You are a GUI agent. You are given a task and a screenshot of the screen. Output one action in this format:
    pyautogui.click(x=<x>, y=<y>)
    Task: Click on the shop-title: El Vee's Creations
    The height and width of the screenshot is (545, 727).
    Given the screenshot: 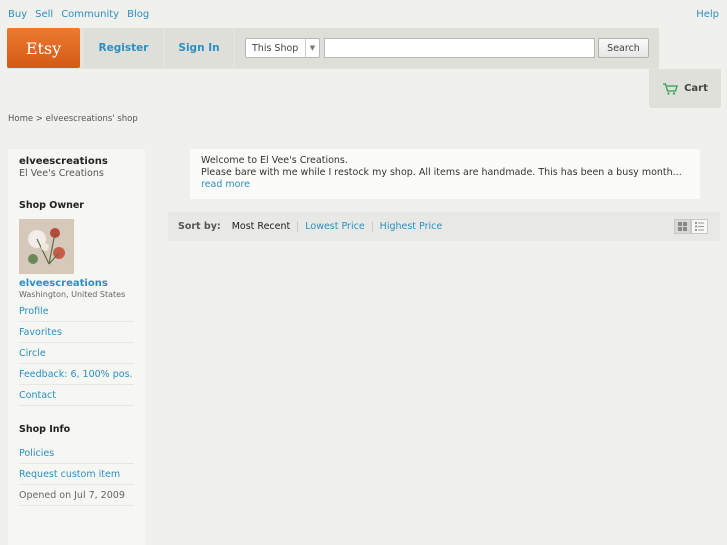 What is the action you would take?
    pyautogui.click(x=61, y=173)
    